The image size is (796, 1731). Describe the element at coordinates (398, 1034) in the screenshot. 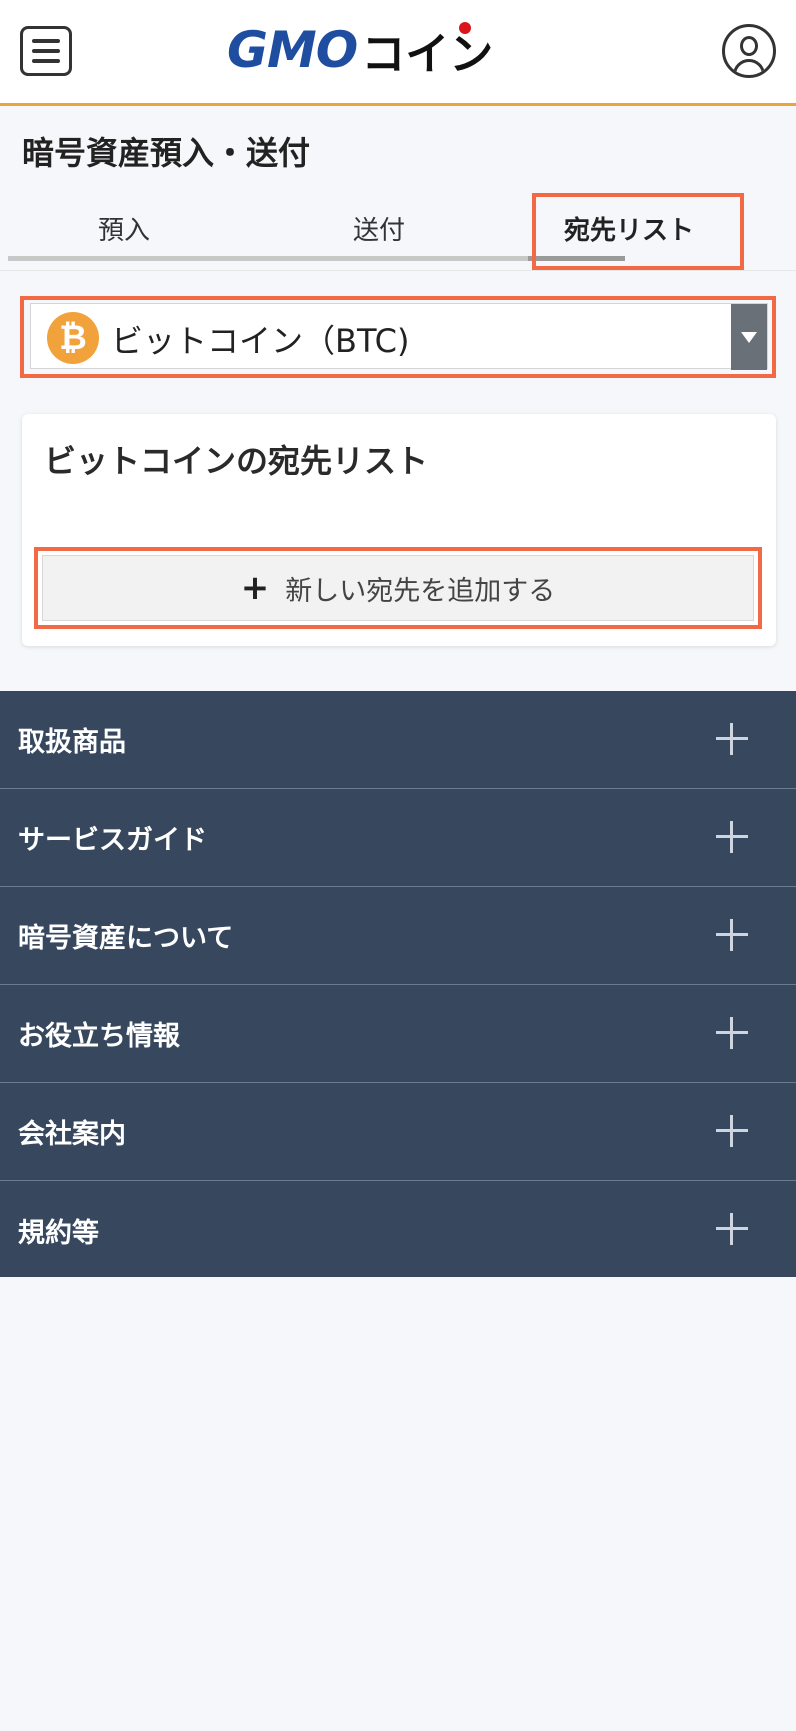

I see `footer-nav-useful-info: お役立ち情報` at that location.